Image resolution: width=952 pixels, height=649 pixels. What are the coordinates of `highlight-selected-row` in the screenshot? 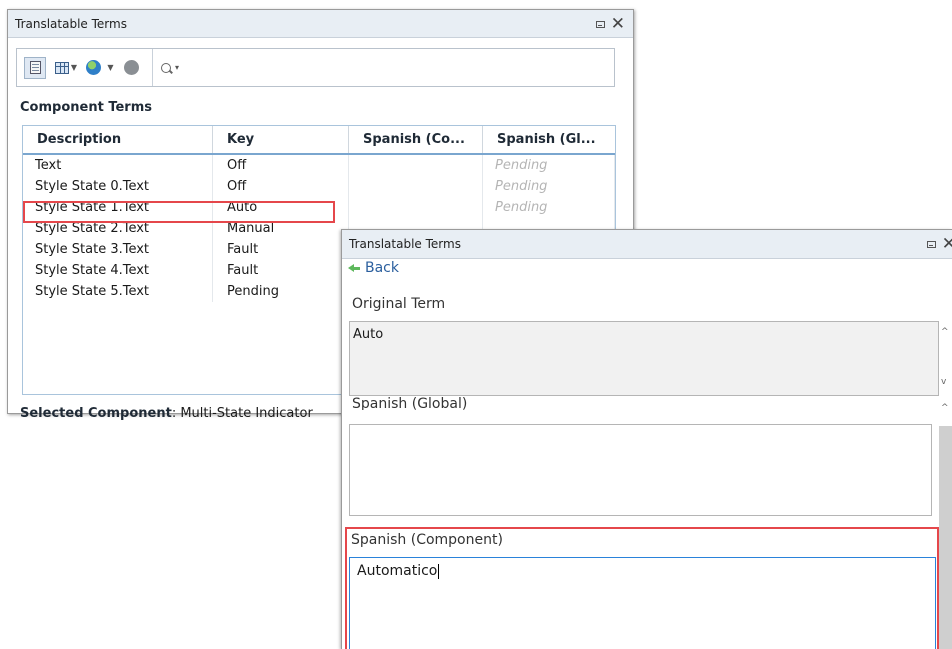 It's located at (179, 212).